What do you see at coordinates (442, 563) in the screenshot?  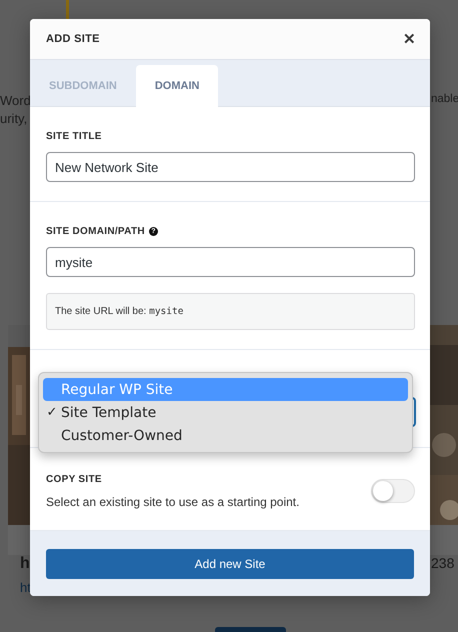 I see `card-title: 238` at bounding box center [442, 563].